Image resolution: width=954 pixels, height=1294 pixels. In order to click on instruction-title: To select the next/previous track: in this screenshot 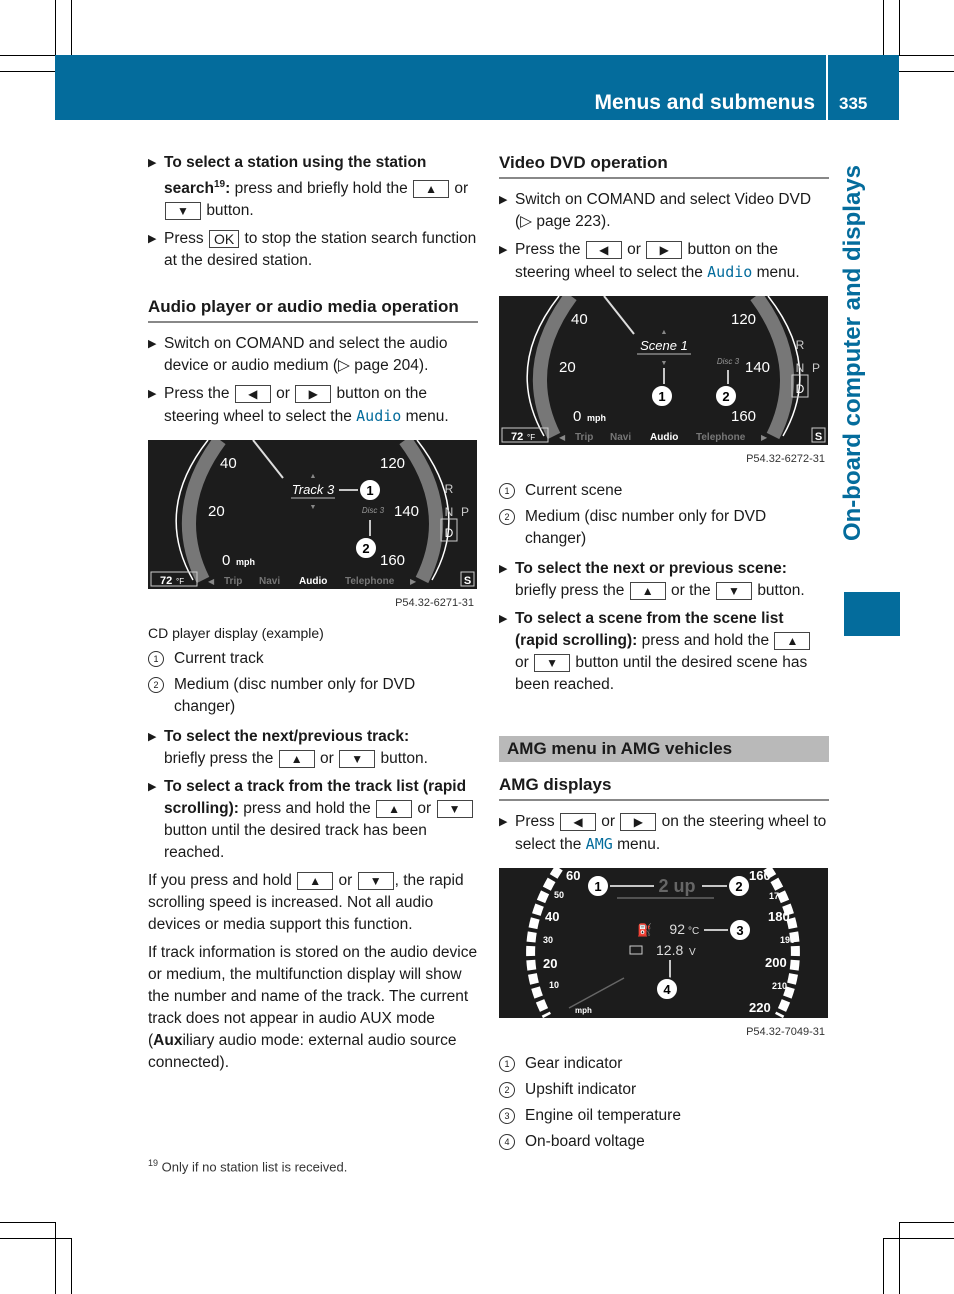, I will do `click(287, 737)`.